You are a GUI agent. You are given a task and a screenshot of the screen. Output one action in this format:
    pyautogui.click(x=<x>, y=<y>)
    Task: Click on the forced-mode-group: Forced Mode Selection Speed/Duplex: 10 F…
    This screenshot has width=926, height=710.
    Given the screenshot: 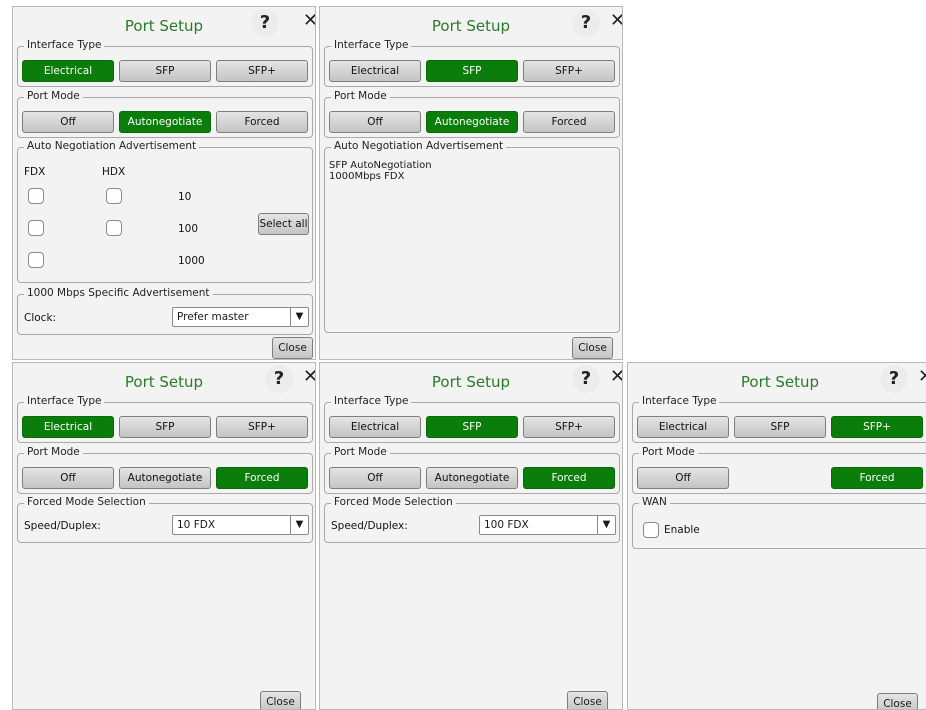 What is the action you would take?
    pyautogui.click(x=165, y=519)
    